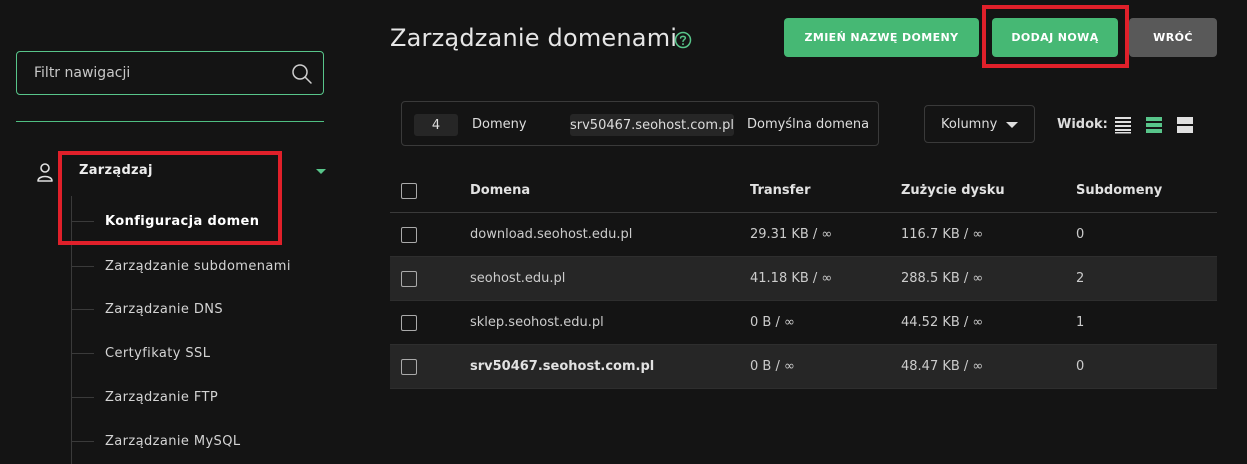  I want to click on cell-disk: 44.52 KB / ∞, so click(942, 322).